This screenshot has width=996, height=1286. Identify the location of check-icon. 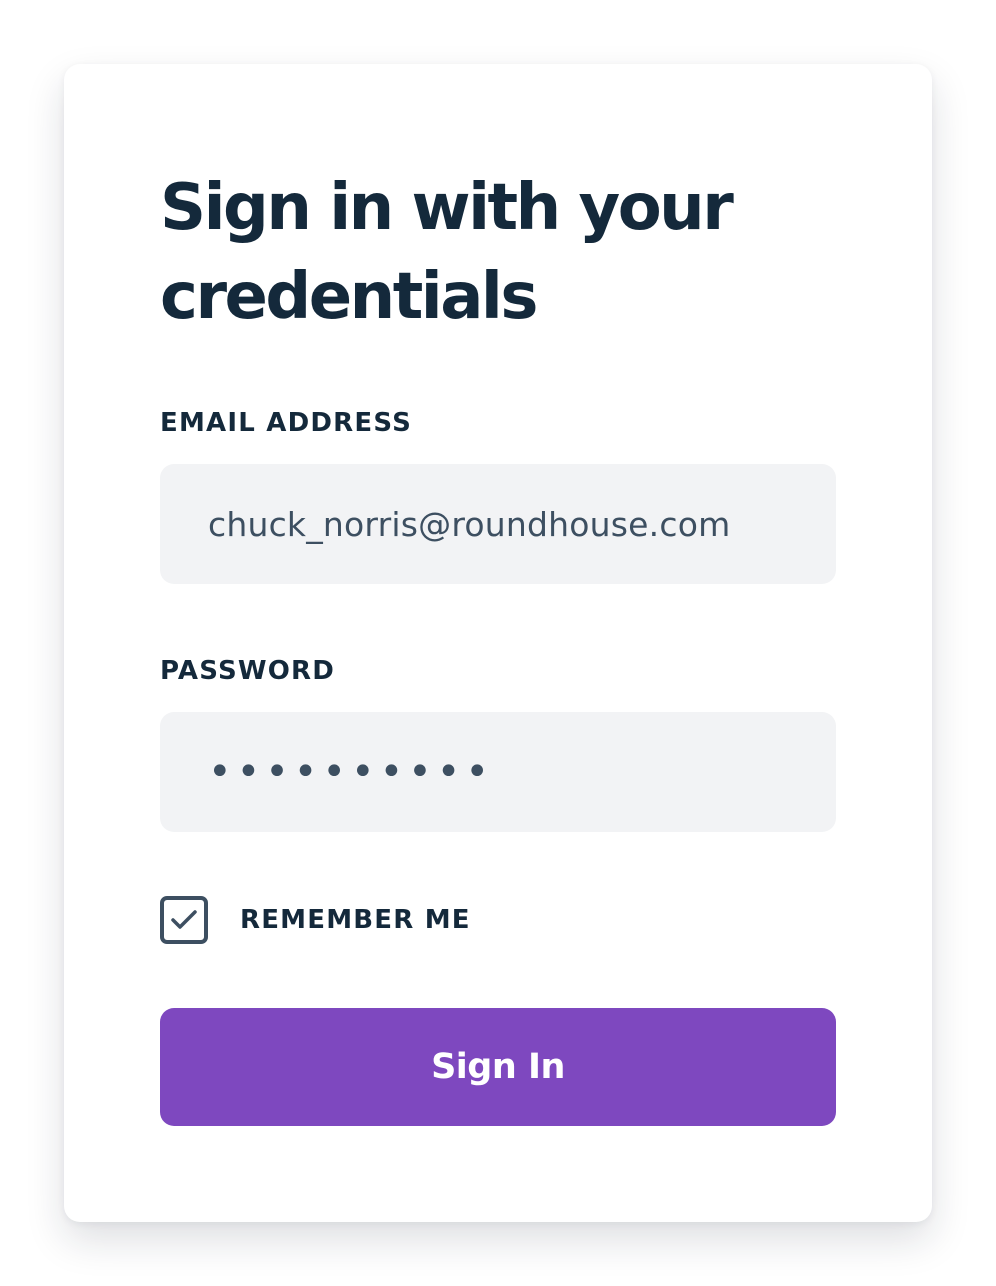
(184, 919).